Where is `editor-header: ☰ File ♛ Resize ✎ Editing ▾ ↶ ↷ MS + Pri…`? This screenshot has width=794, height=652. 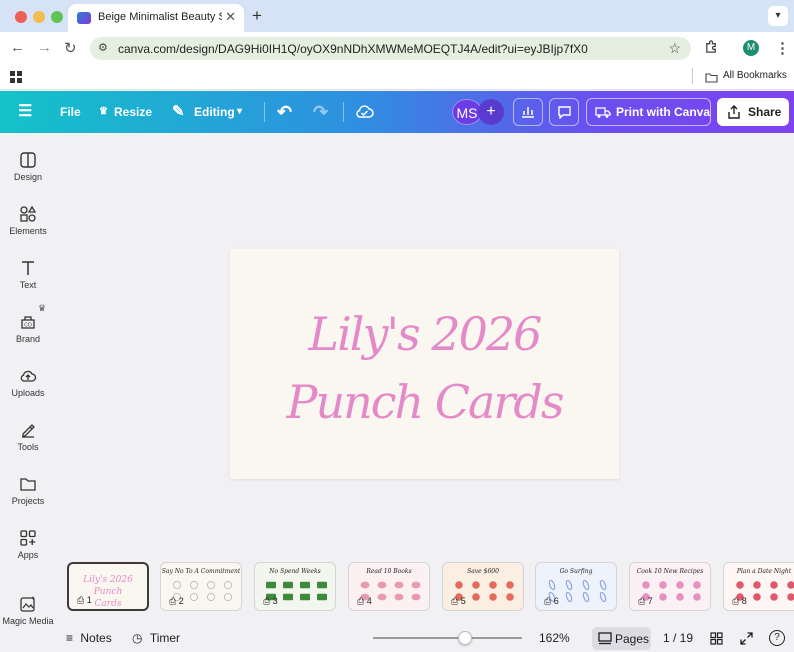
editor-header: ☰ File ♛ Resize ✎ Editing ▾ ↶ ↷ MS + Pri… is located at coordinates (397, 112).